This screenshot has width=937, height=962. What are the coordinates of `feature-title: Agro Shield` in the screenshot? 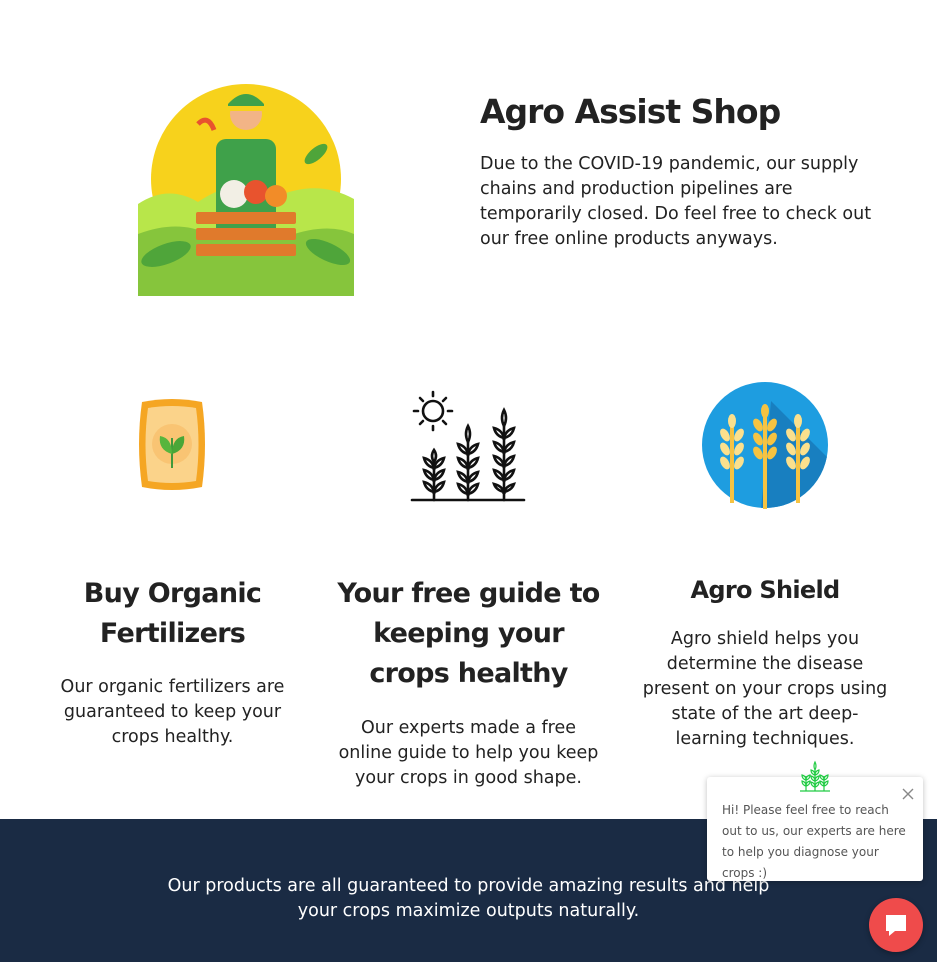 It's located at (765, 590).